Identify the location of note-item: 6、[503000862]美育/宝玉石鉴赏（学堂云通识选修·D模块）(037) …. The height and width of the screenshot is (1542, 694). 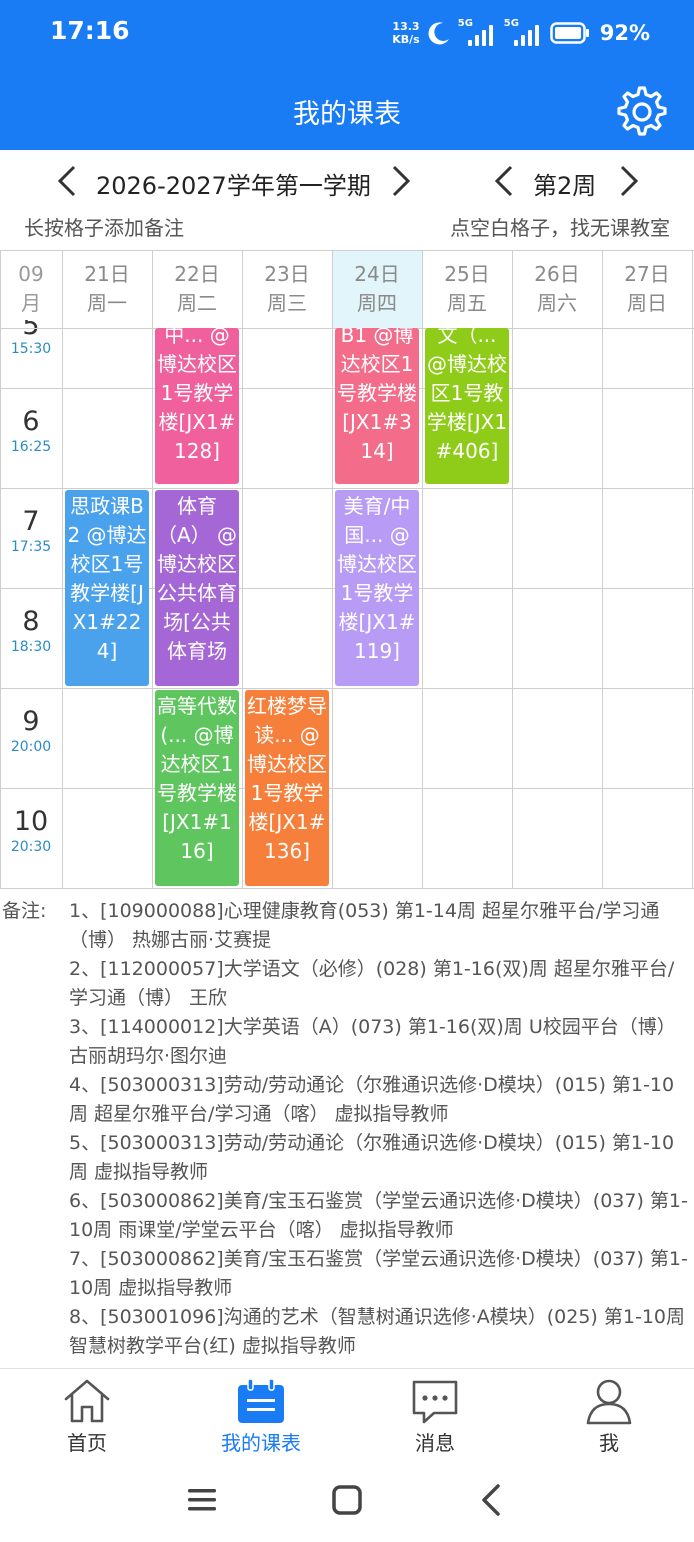
(378, 1215).